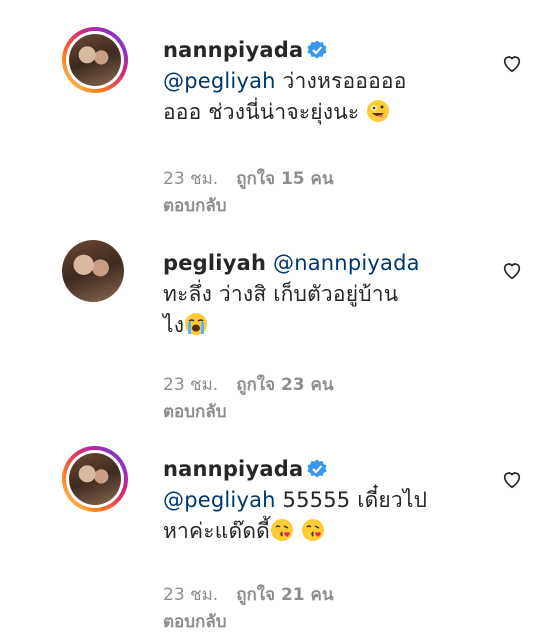 The width and height of the screenshot is (554, 639). I want to click on comment-mention: @nannpiyada, so click(346, 263).